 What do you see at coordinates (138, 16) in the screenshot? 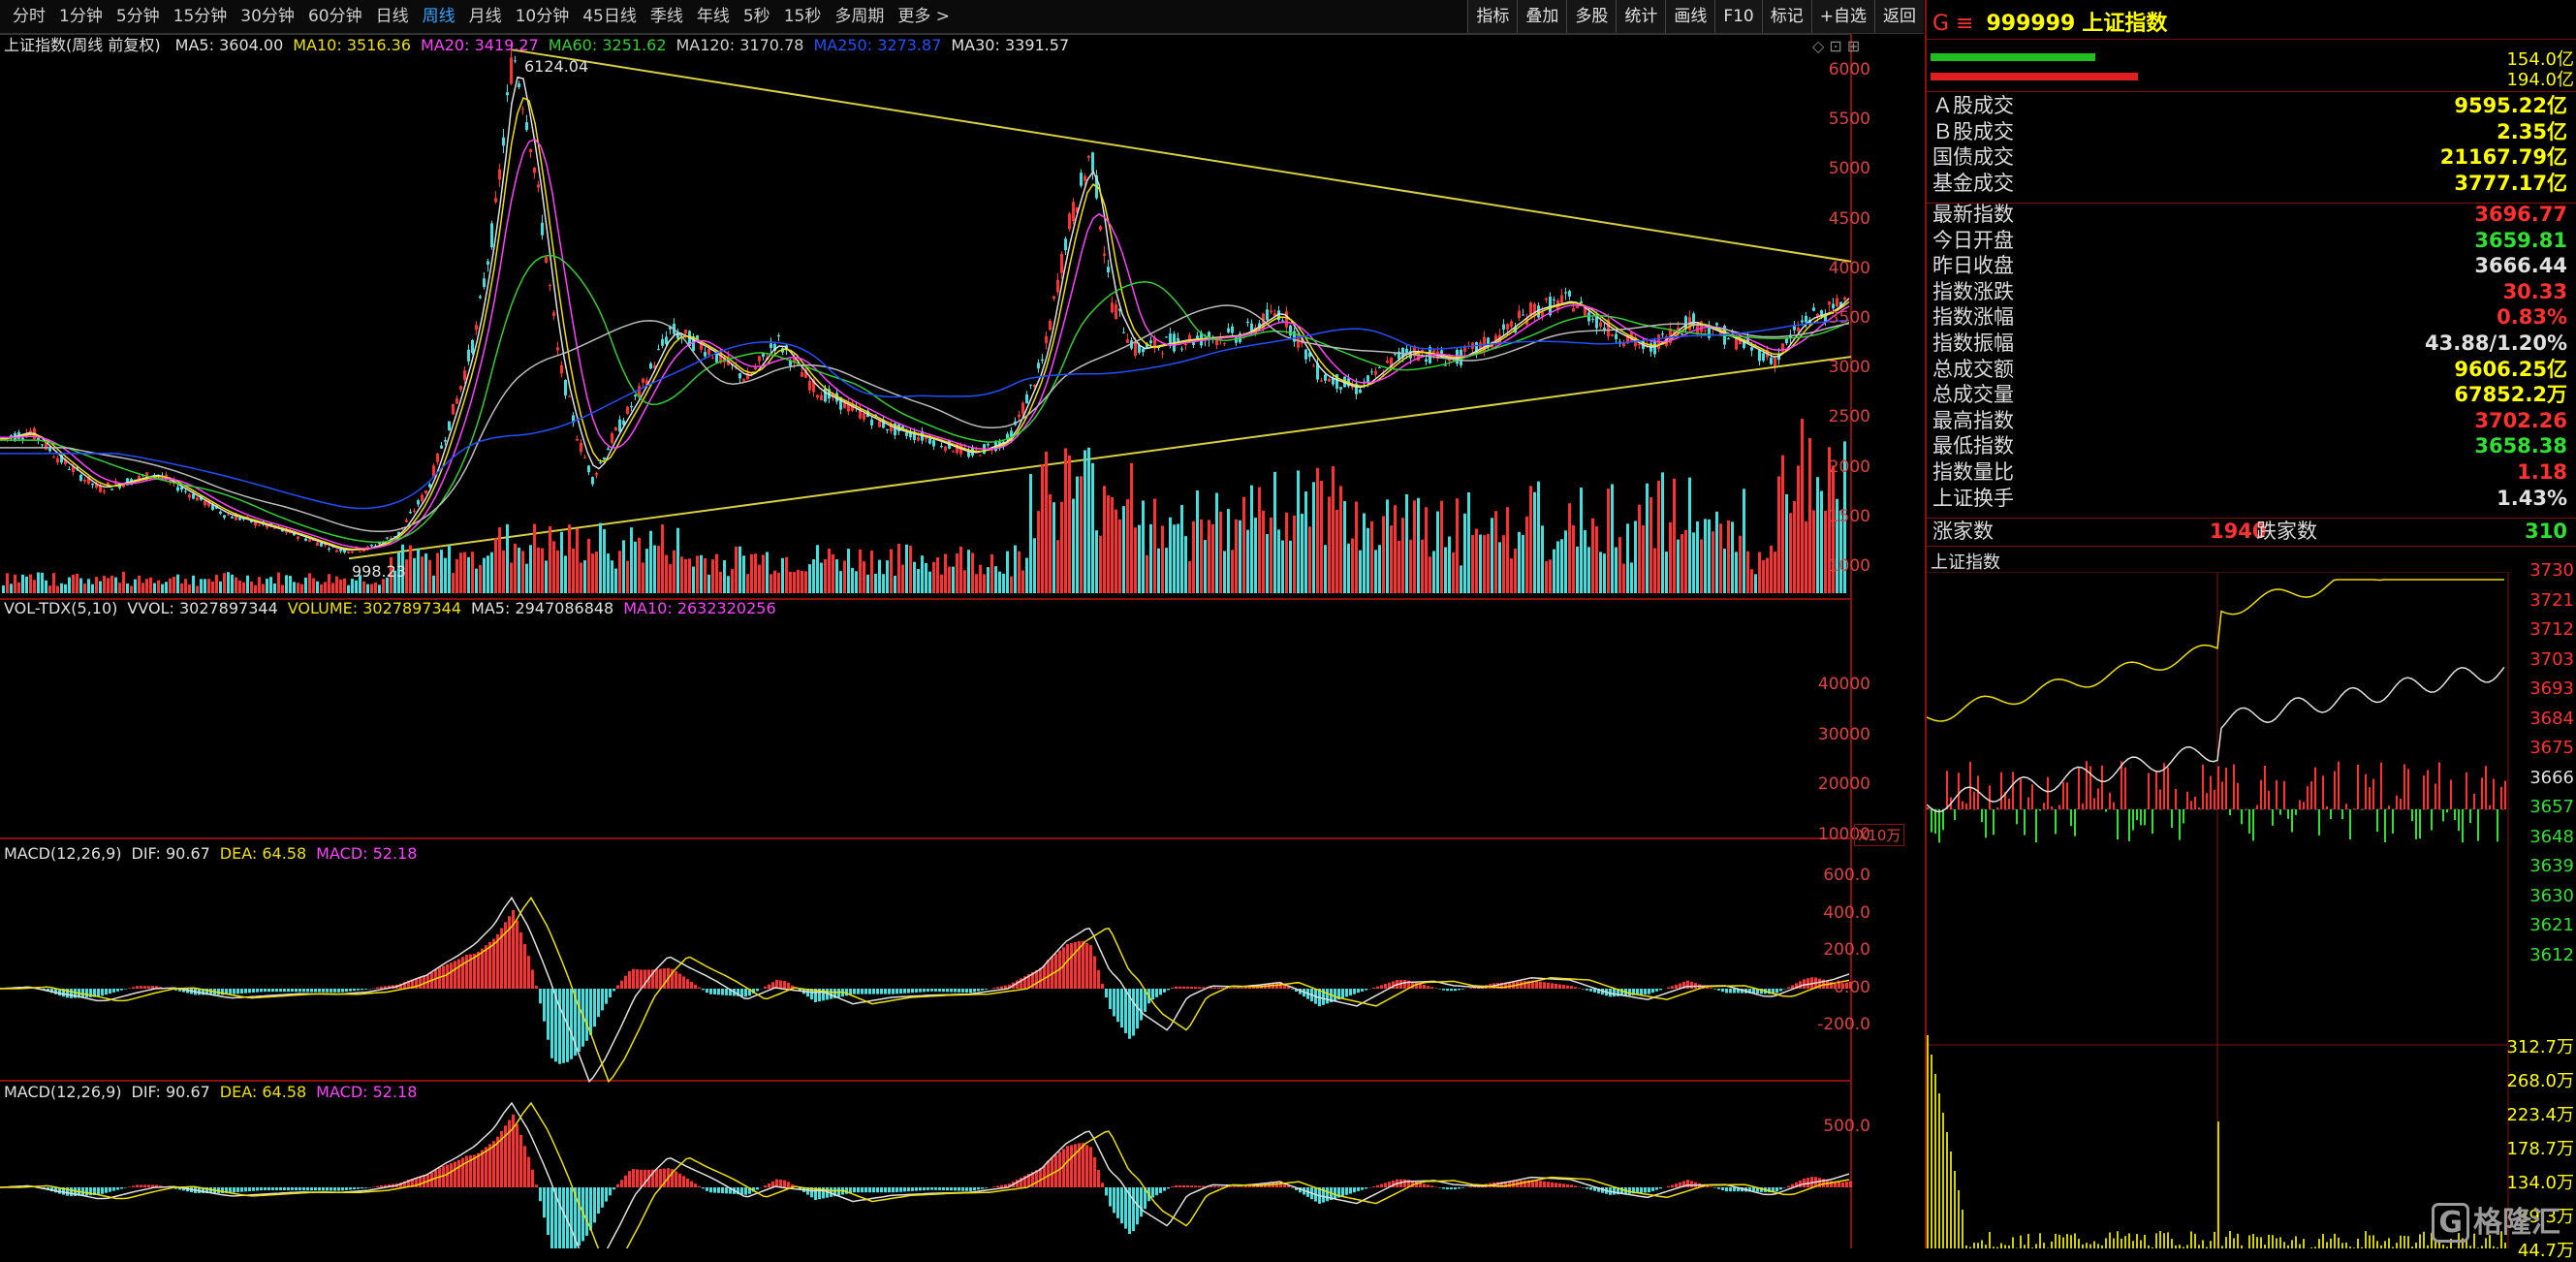
I see `period-tab-2: 5分钟` at bounding box center [138, 16].